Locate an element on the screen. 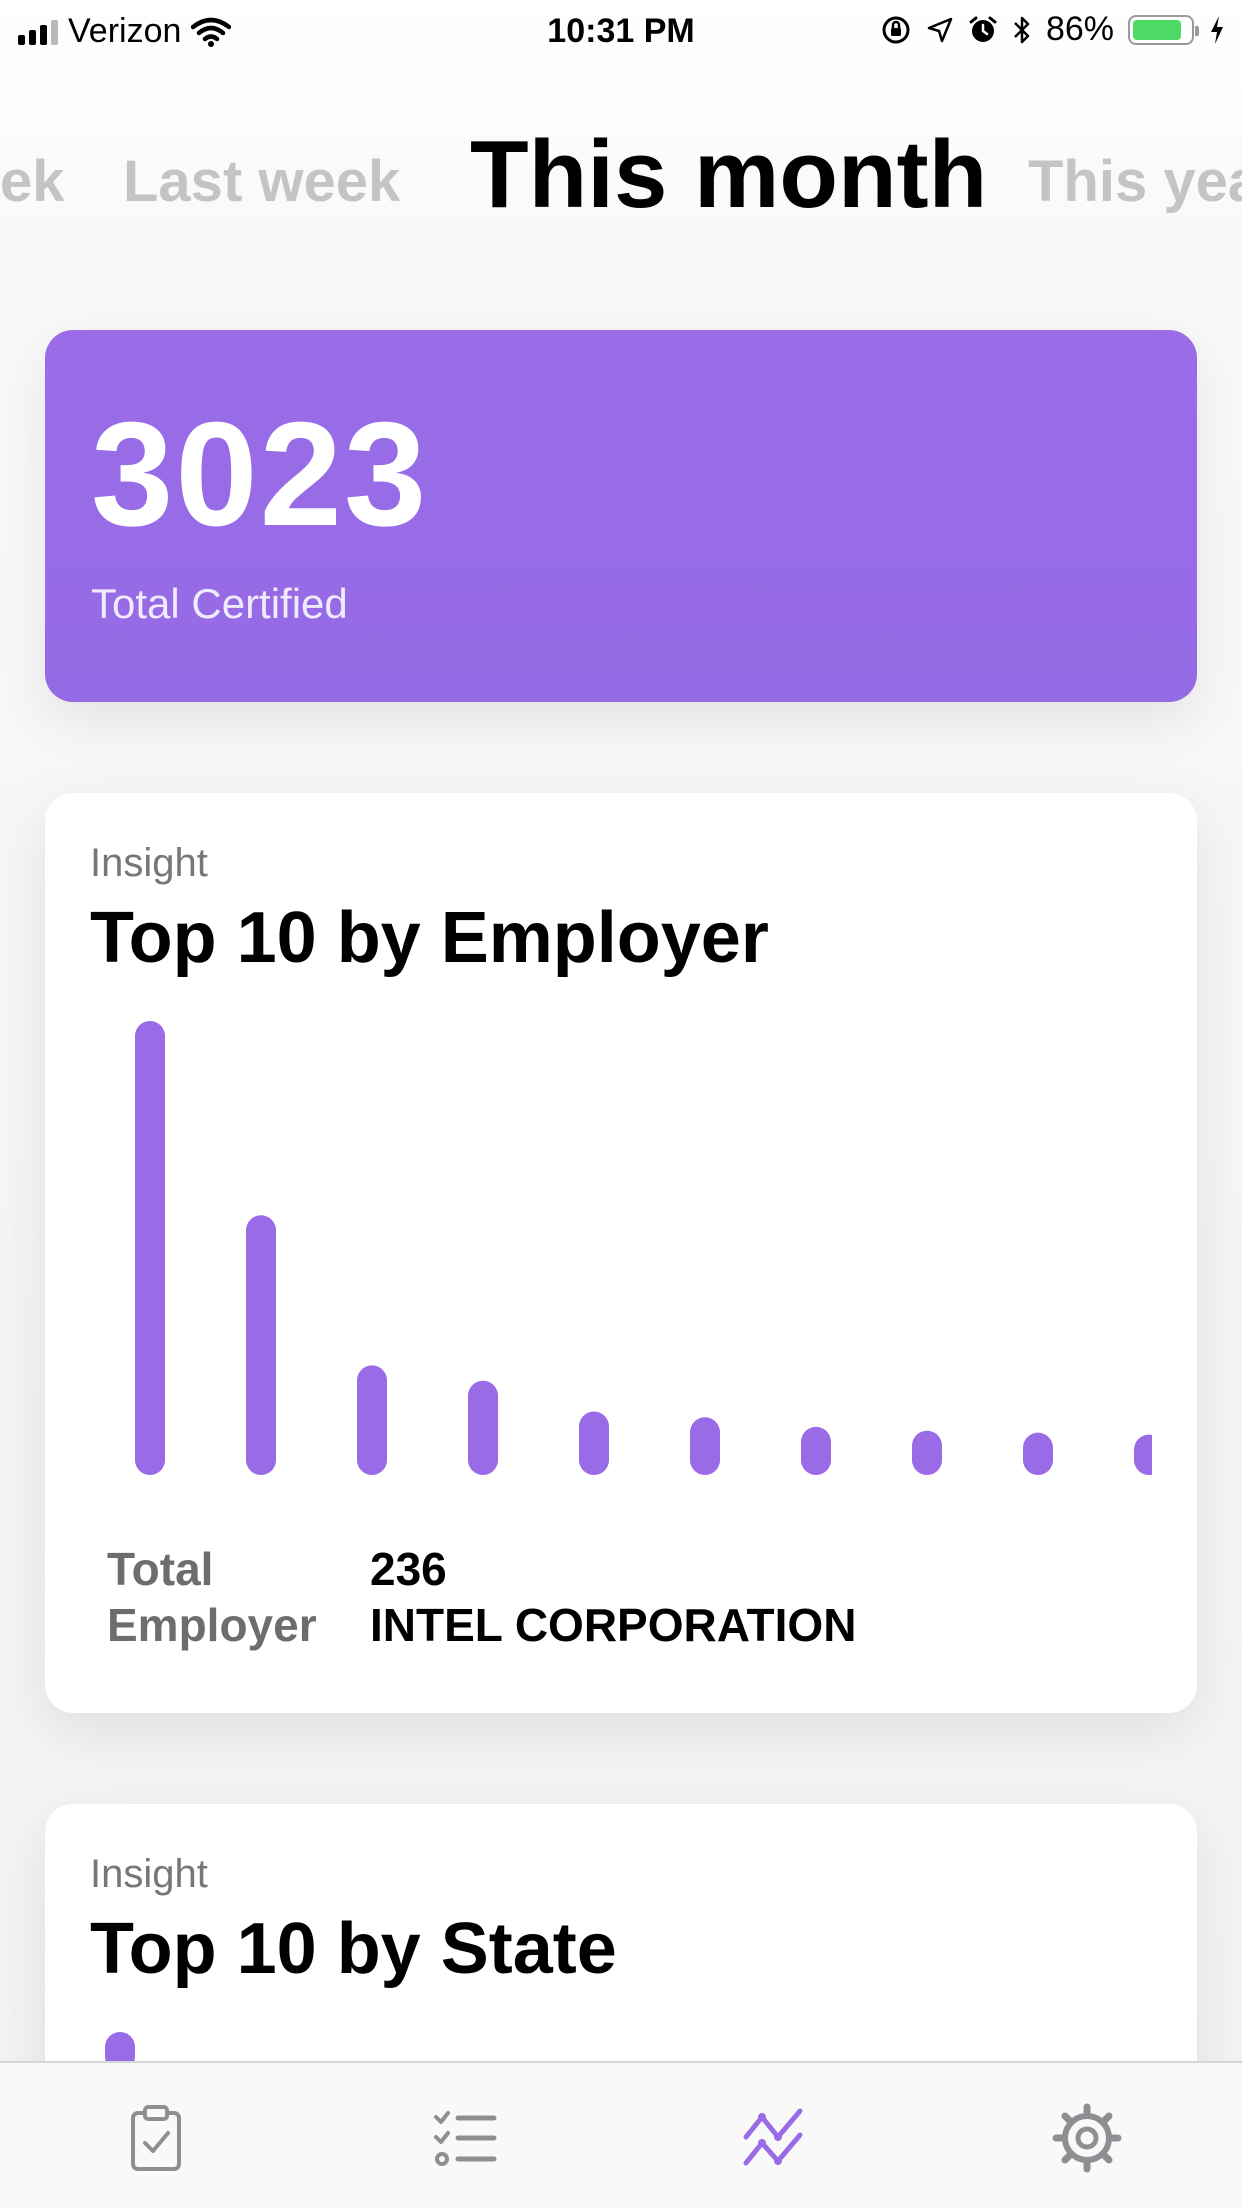  battery-icon is located at coordinates (1163, 29).